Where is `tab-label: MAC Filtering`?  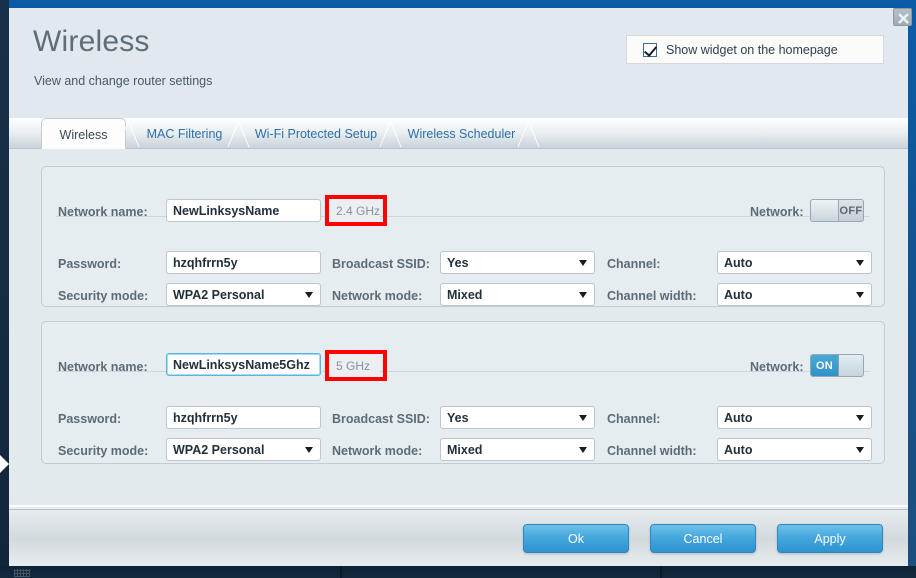
tab-label: MAC Filtering is located at coordinates (184, 133).